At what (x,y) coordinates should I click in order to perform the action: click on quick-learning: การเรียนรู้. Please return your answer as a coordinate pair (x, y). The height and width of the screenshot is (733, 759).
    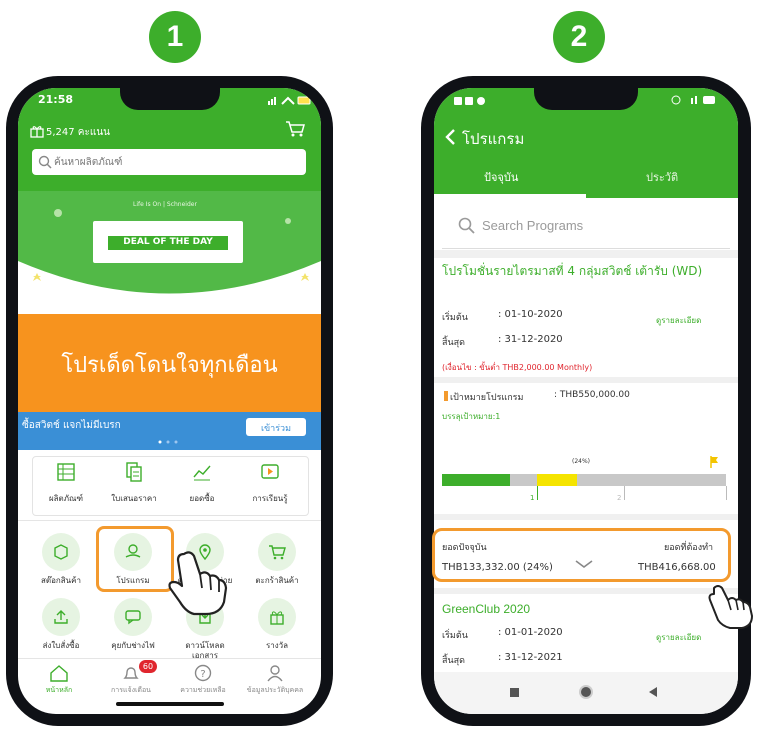
    Looking at the image, I should click on (270, 483).